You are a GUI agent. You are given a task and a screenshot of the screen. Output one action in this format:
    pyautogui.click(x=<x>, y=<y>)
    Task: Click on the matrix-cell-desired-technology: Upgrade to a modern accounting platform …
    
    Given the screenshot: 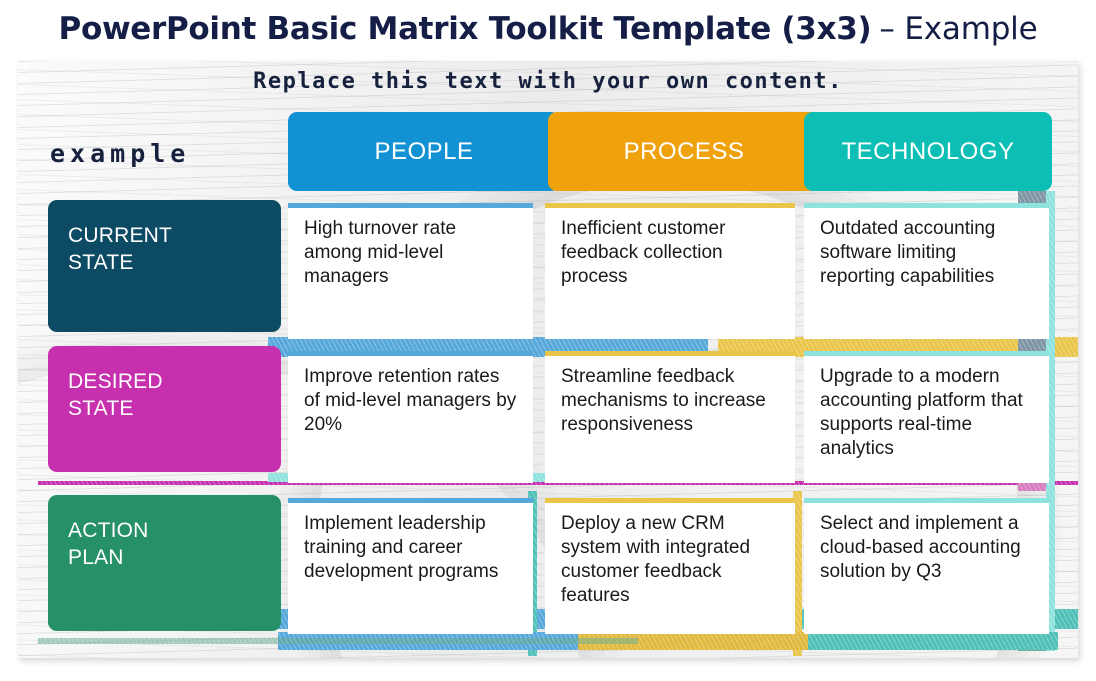 What is the action you would take?
    pyautogui.click(x=926, y=417)
    